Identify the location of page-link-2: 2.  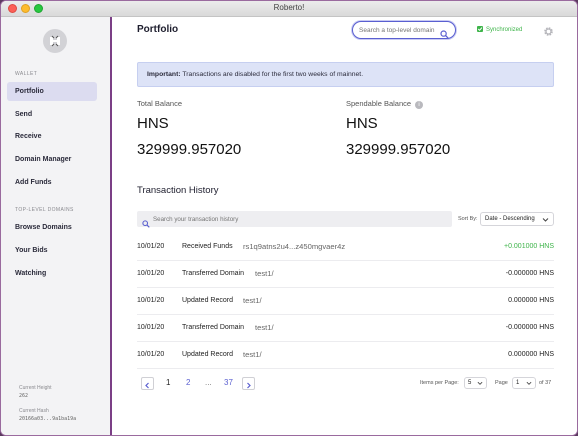
(188, 382).